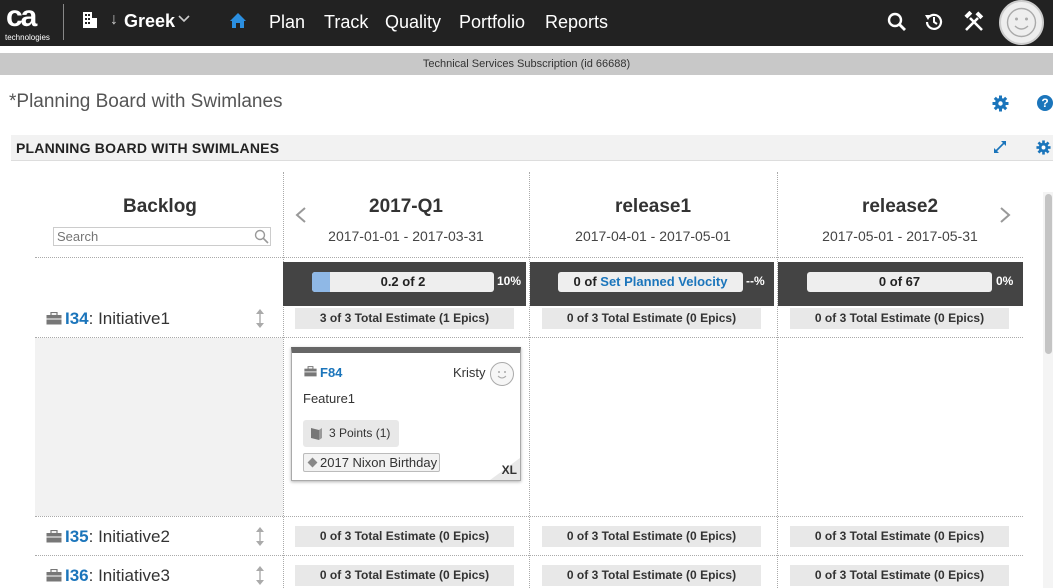 The height and width of the screenshot is (588, 1053). What do you see at coordinates (492, 22) in the screenshot?
I see `nav-portfolio: Portfolio` at bounding box center [492, 22].